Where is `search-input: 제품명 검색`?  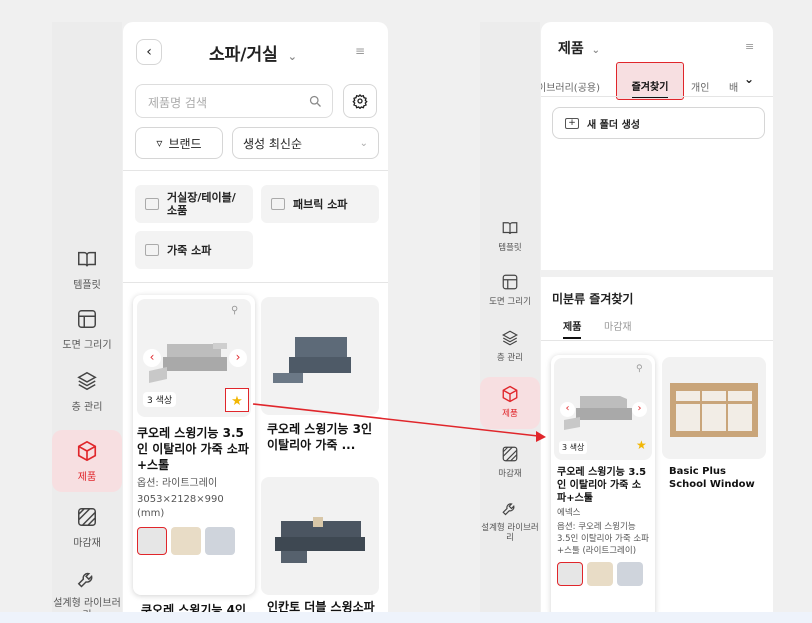
search-input: 제품명 검색 is located at coordinates (234, 101).